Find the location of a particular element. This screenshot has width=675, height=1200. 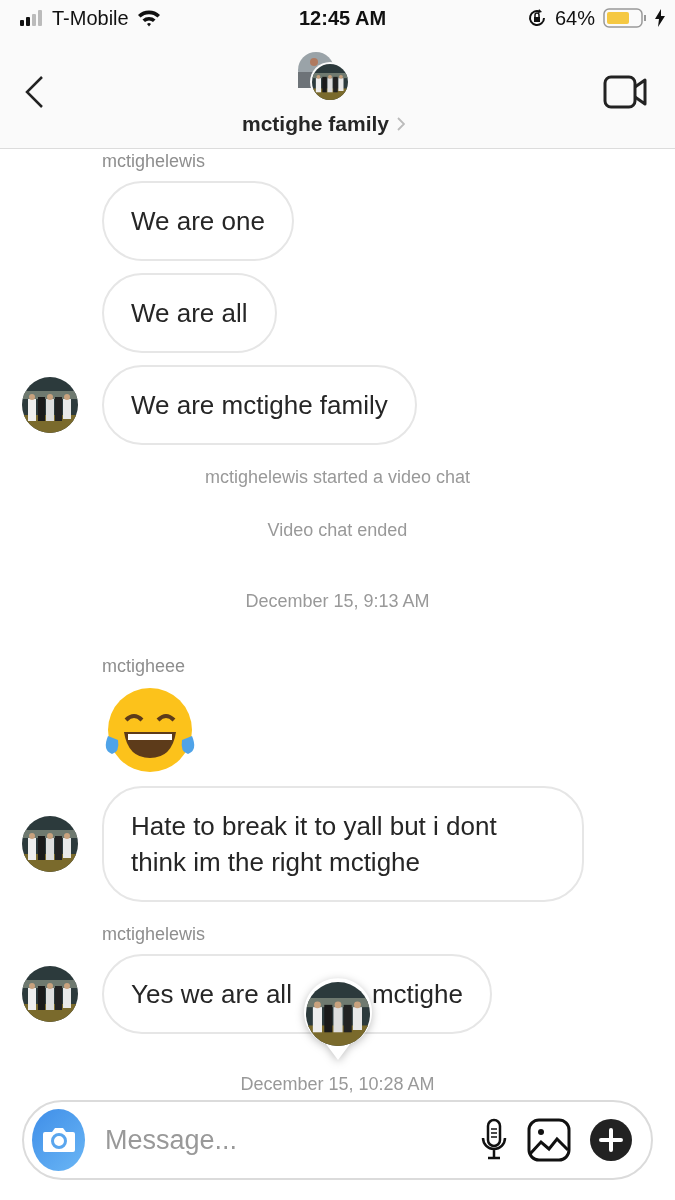

message-text: Hate to break it to yall but i dont think im the right mctighe is located at coordinates (314, 844).